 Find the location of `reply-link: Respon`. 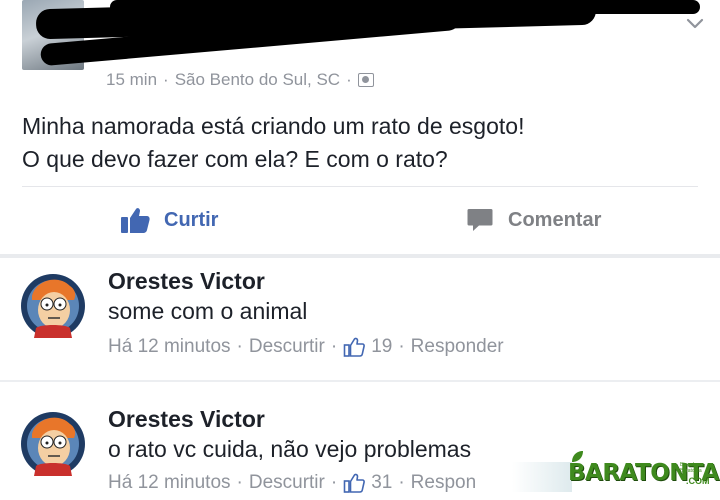

reply-link: Respon is located at coordinates (444, 483).